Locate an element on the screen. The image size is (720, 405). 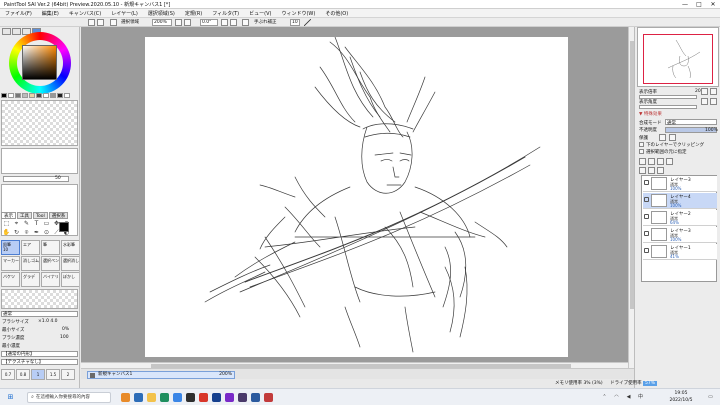
merge-down-icon is located at coordinates (642, 170).